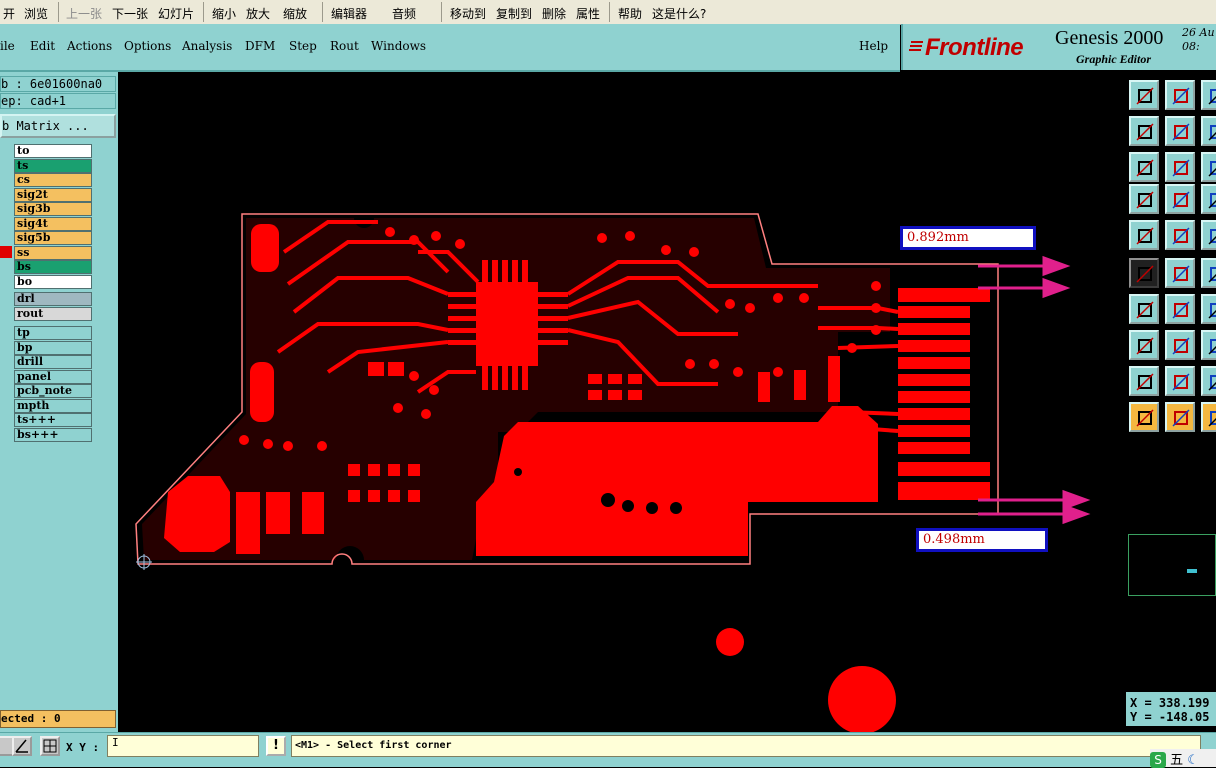 The width and height of the screenshot is (1216, 768). Describe the element at coordinates (514, 13) in the screenshot. I see `toolbar-item: 复制到` at that location.